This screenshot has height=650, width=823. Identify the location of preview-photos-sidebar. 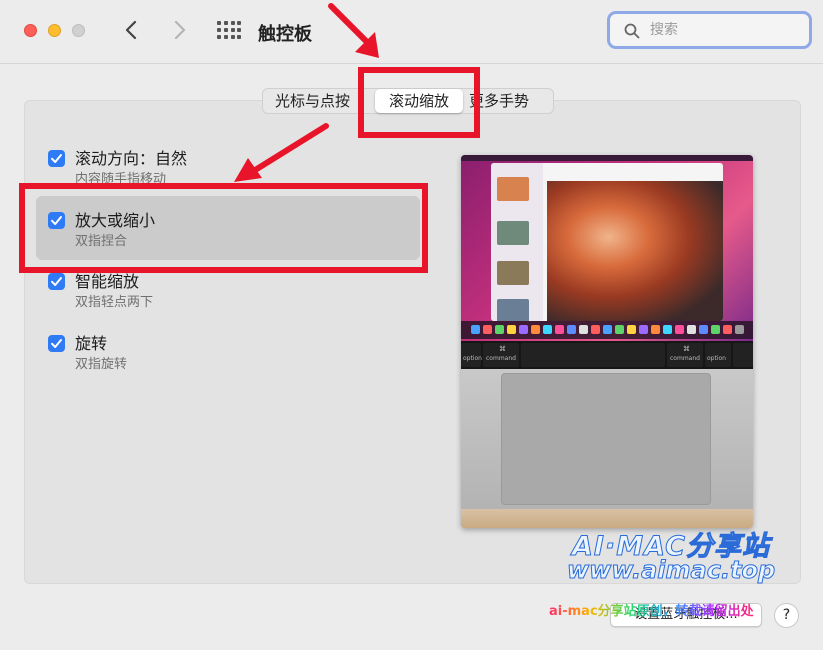
(517, 242).